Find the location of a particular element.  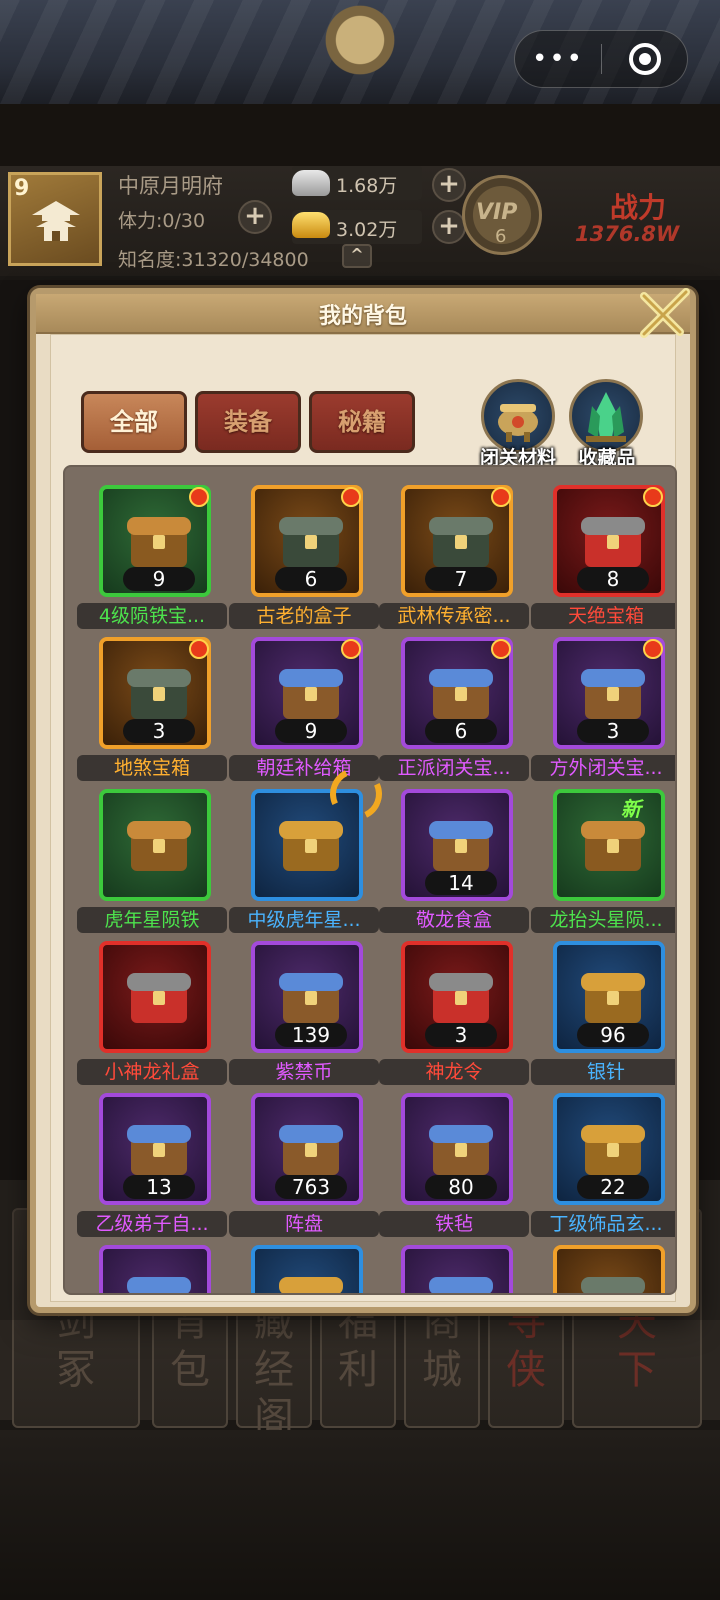

inventory-item: 763 阵盘 is located at coordinates (304, 1164).